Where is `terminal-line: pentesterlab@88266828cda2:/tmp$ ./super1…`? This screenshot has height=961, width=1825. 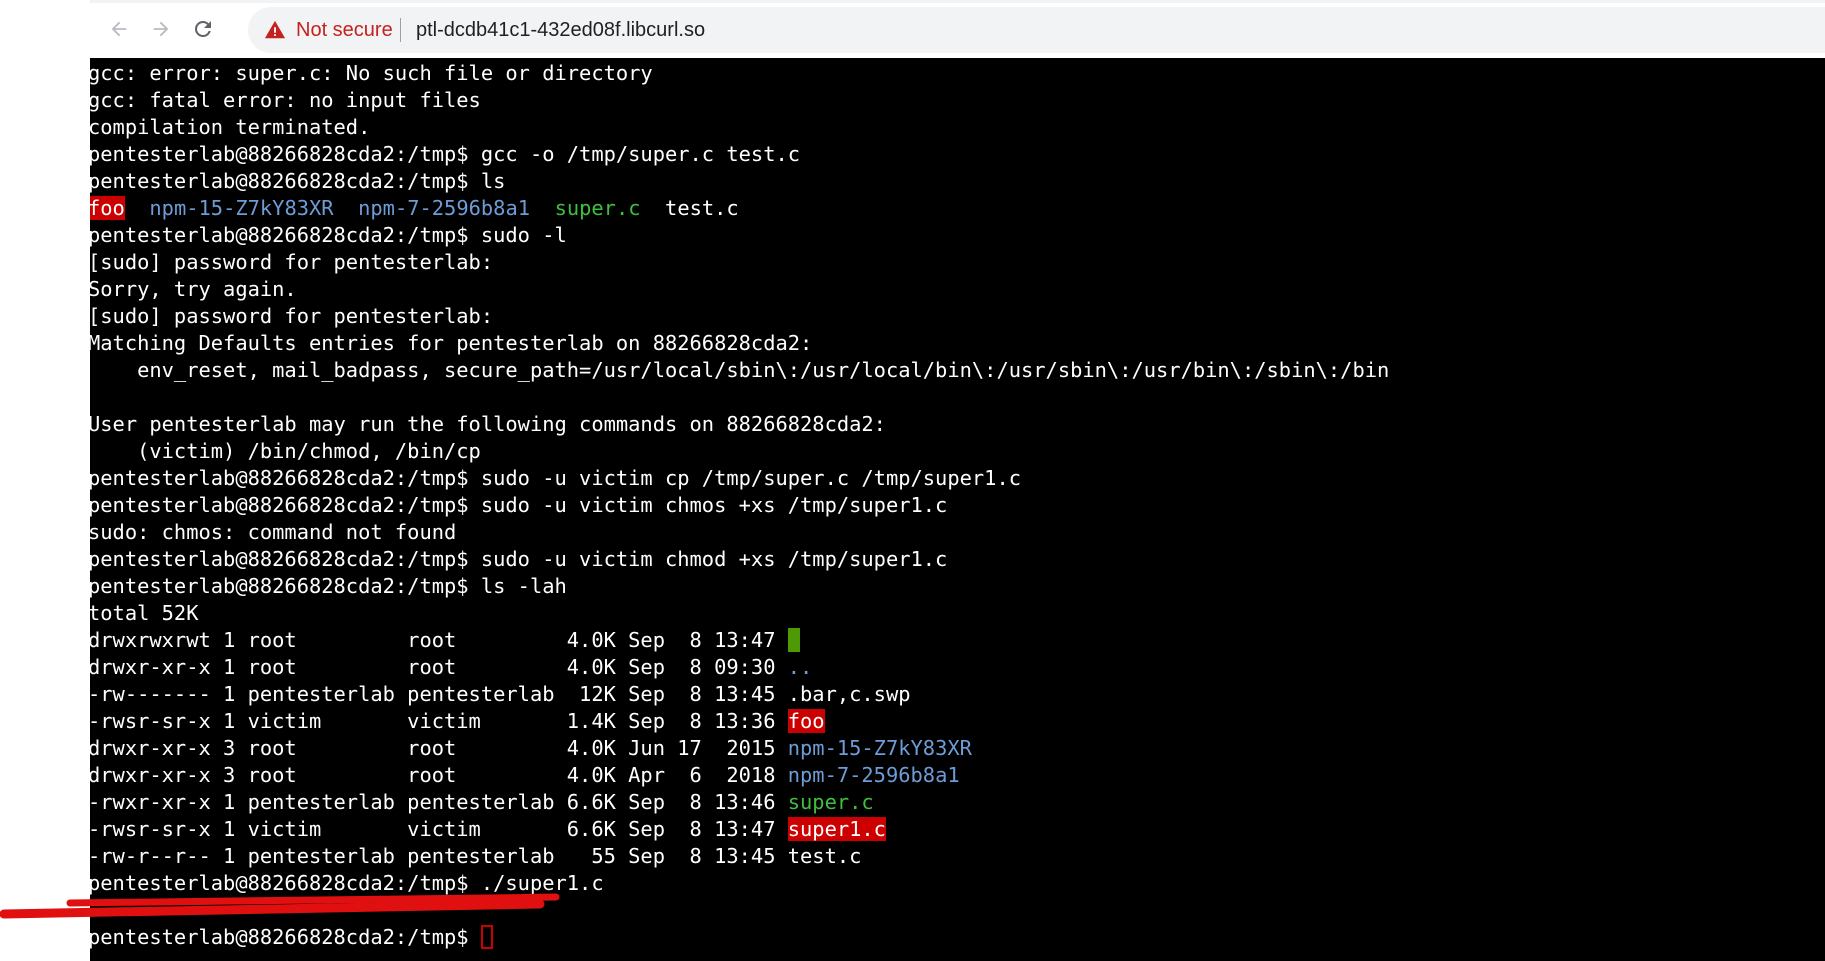
terminal-line: pentesterlab@88266828cda2:/tmp$ ./super1… is located at coordinates (739, 883).